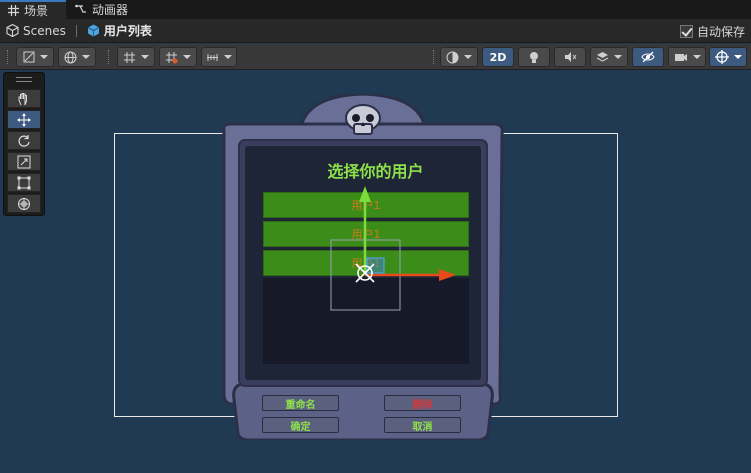  I want to click on audio-toggle, so click(570, 57).